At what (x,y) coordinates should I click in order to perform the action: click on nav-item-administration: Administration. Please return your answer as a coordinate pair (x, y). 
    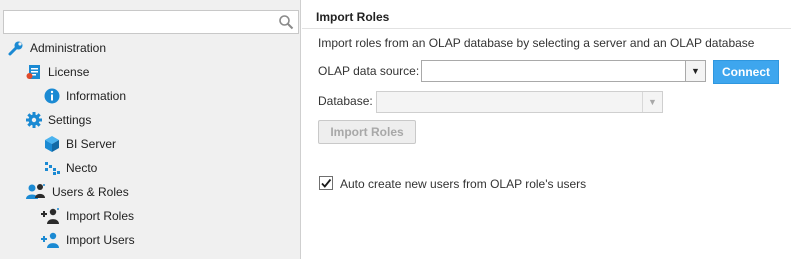
    Looking at the image, I should click on (56, 48).